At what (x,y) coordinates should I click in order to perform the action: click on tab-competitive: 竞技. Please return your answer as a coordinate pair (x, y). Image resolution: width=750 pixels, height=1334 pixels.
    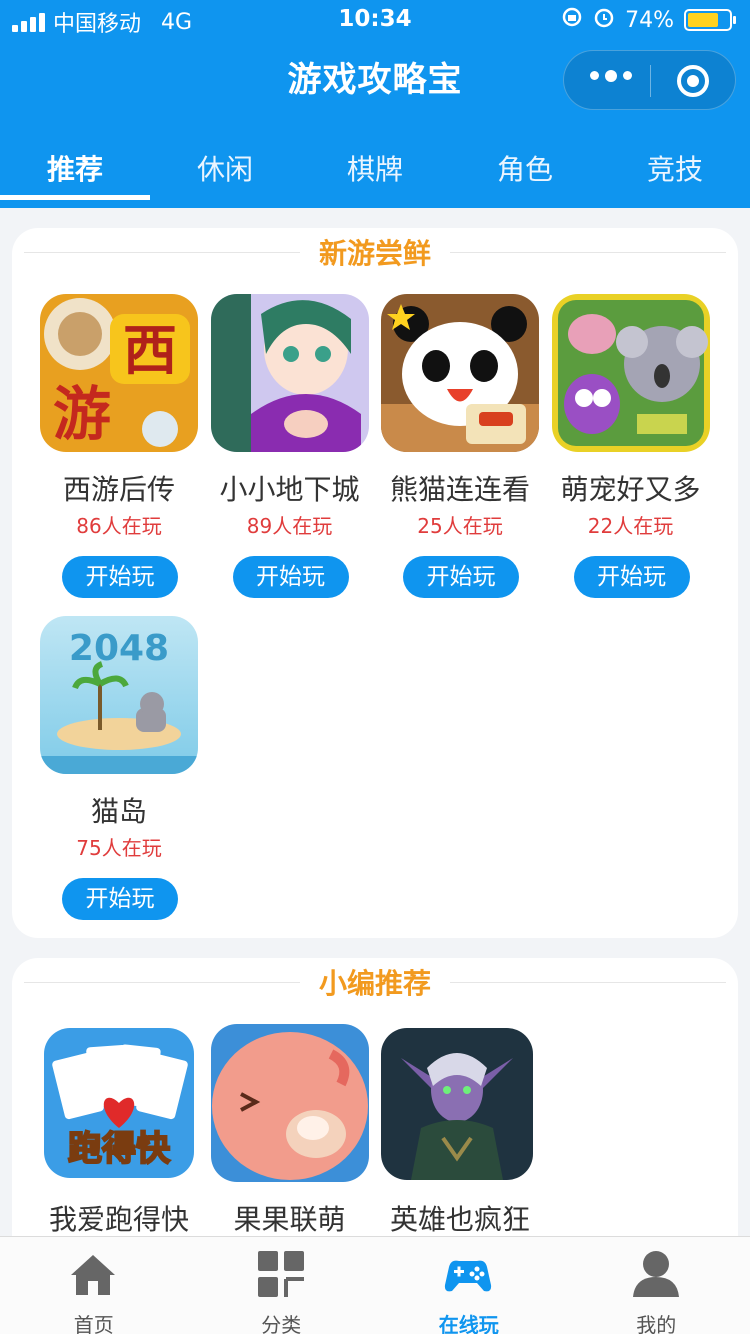
    Looking at the image, I should click on (675, 174).